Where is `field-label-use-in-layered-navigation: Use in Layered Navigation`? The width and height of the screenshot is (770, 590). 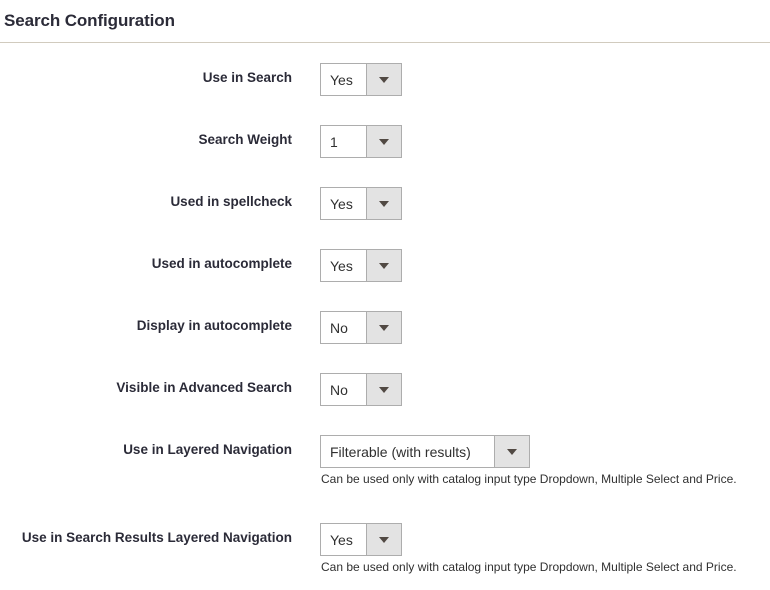
field-label-use-in-layered-navigation: Use in Layered Navigation is located at coordinates (207, 449).